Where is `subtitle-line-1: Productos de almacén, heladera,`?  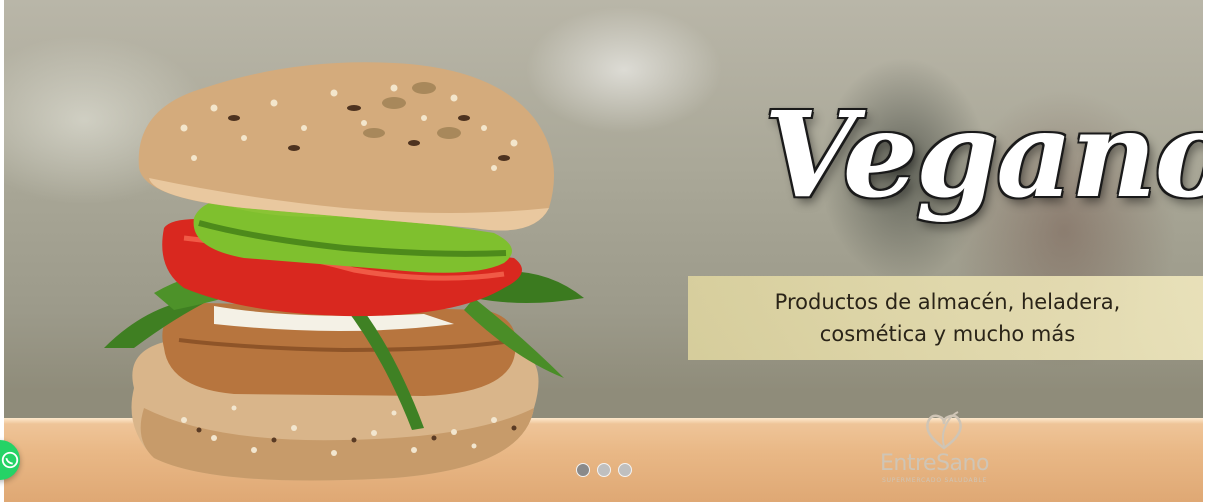
subtitle-line-1: Productos de almacén, heladera, is located at coordinates (947, 302).